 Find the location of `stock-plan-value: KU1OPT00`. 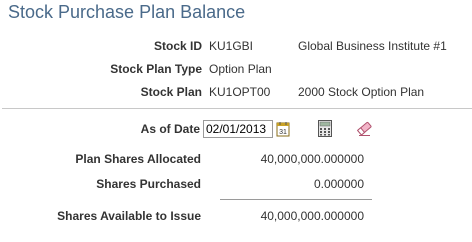

stock-plan-value: KU1OPT00 is located at coordinates (240, 92).